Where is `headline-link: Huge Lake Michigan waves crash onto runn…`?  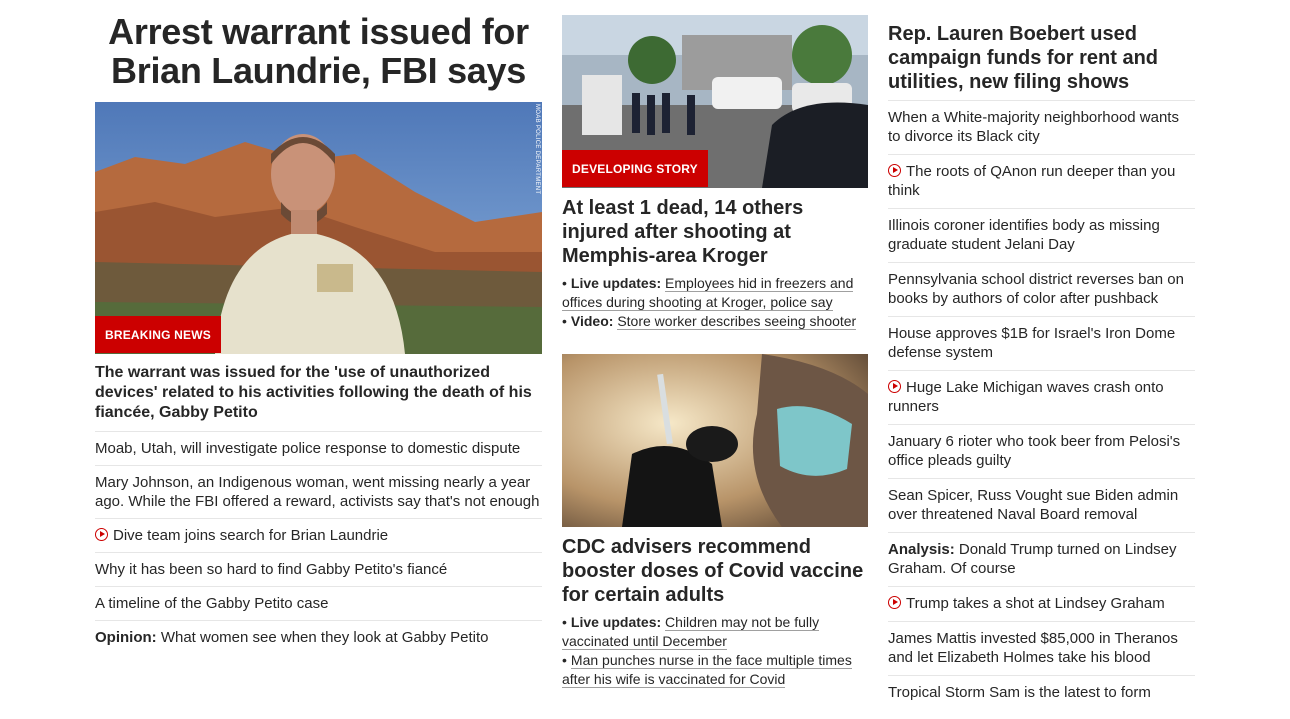
headline-link: Huge Lake Michigan waves crash onto runn… is located at coordinates (1026, 397).